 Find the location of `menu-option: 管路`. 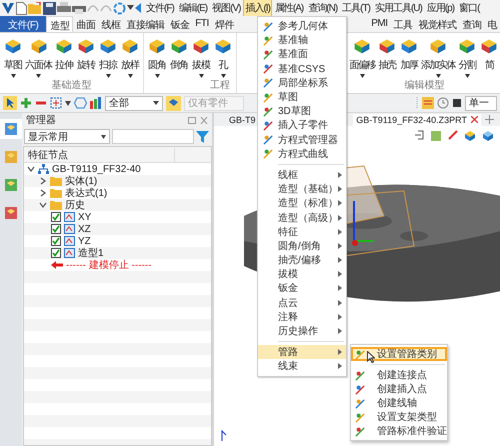

menu-option: 管路 is located at coordinates (302, 352).